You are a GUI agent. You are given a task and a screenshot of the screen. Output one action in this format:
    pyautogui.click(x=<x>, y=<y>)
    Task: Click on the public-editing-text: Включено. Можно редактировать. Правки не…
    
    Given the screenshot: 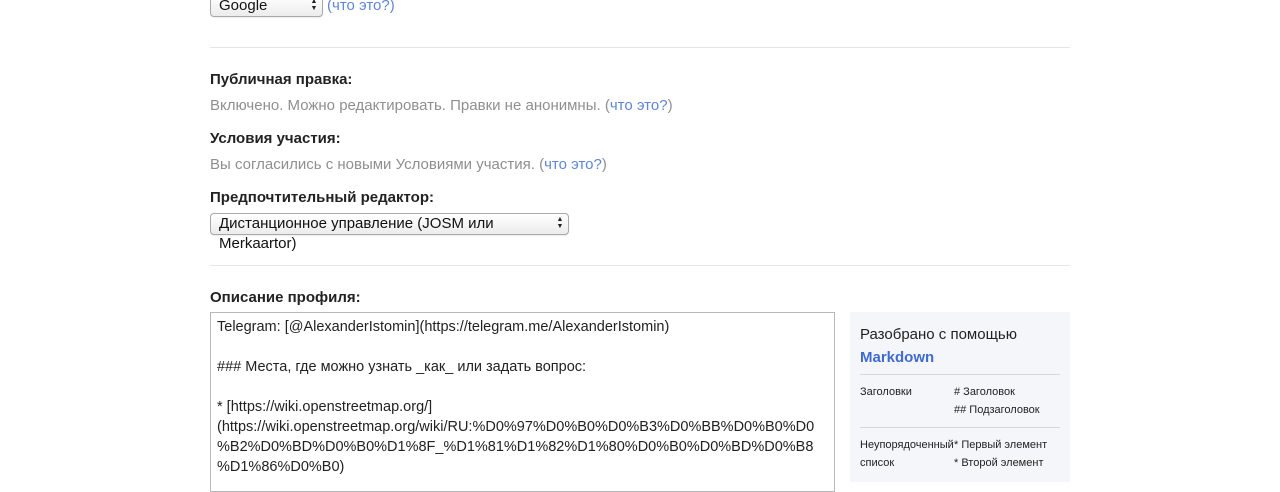 What is the action you would take?
    pyautogui.click(x=405, y=105)
    